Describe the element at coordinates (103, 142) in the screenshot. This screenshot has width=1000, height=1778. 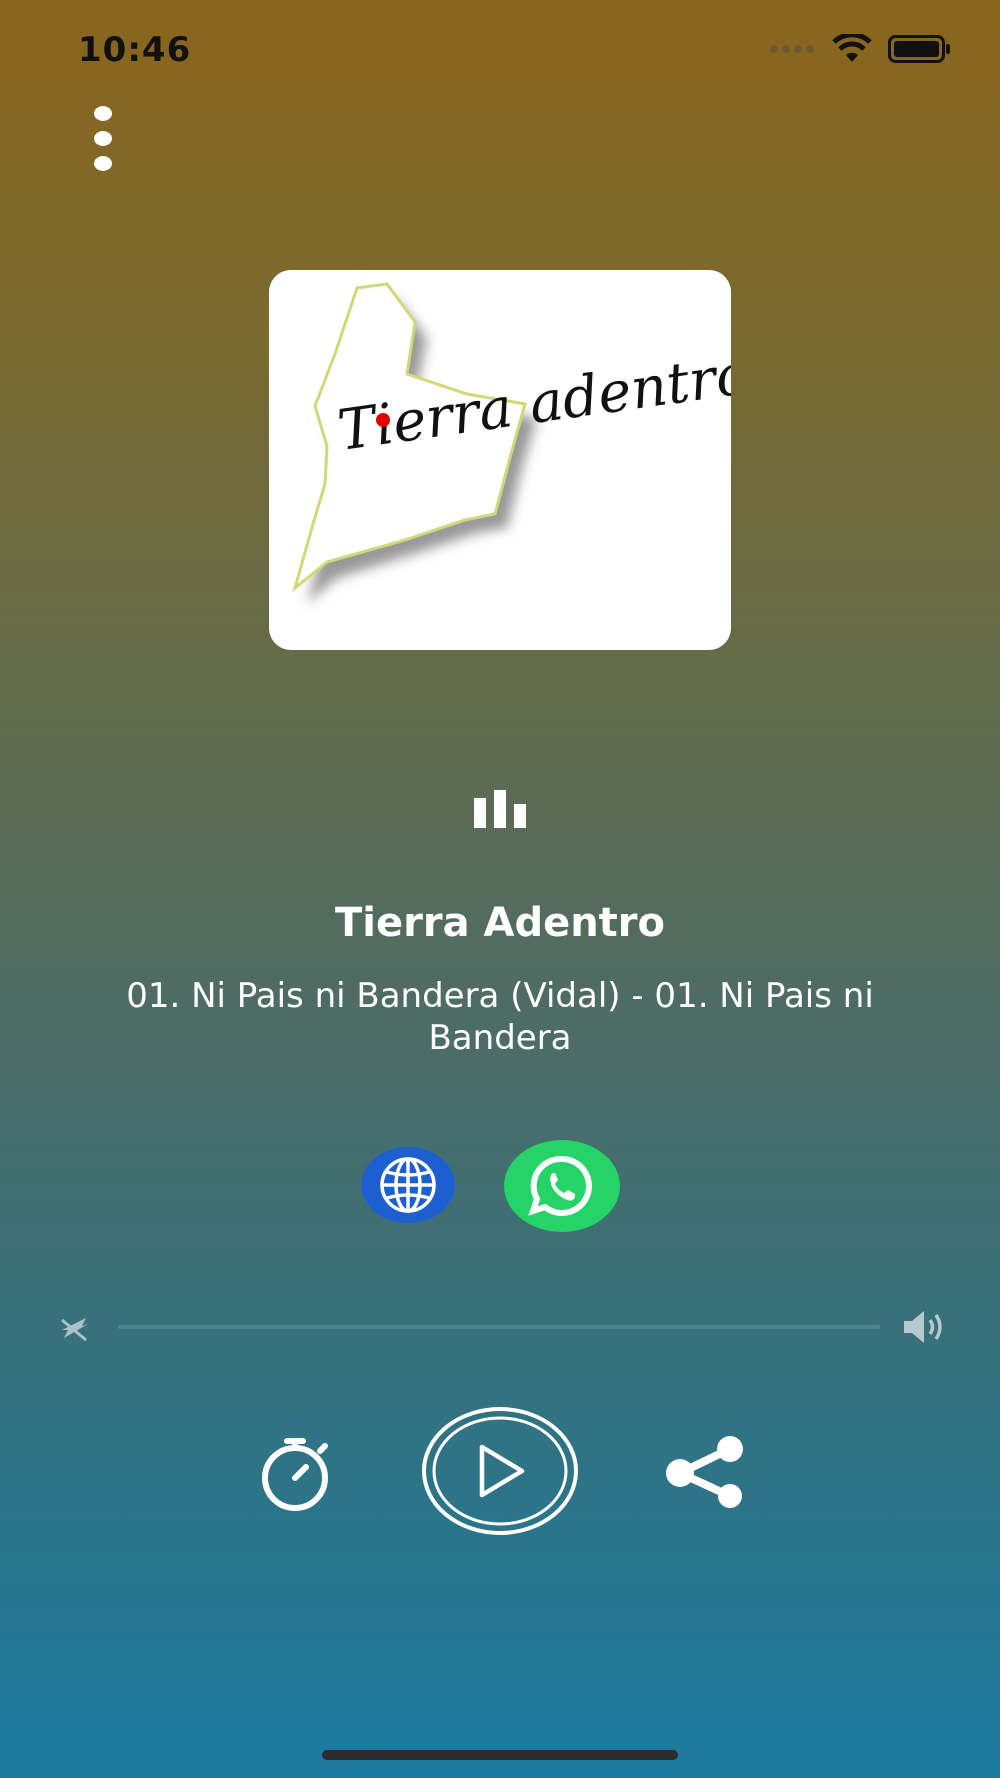
I see `more-menu-button` at that location.